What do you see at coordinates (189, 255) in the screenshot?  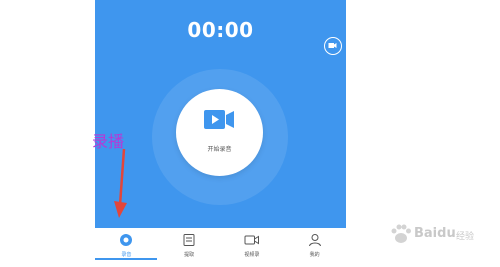 I see `tab-extract-label: 提取` at bounding box center [189, 255].